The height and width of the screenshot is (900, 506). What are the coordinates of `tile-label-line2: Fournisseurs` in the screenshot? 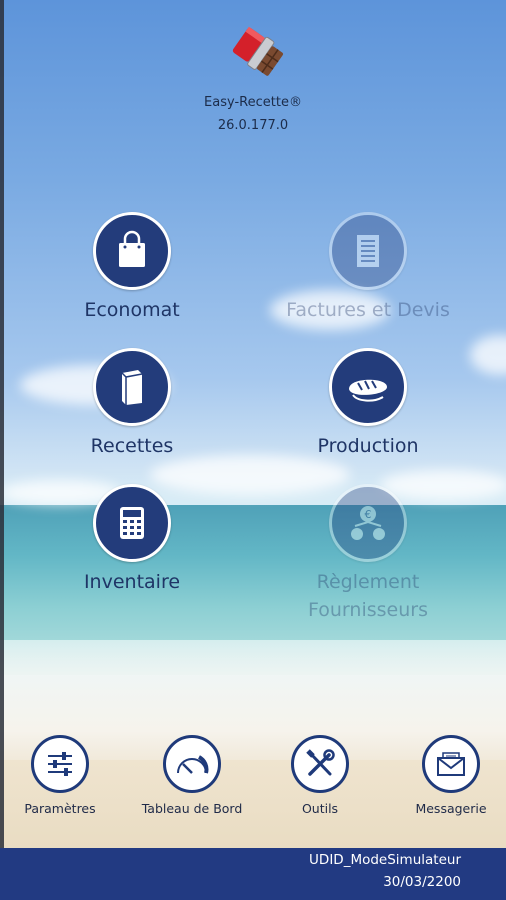 It's located at (368, 610).